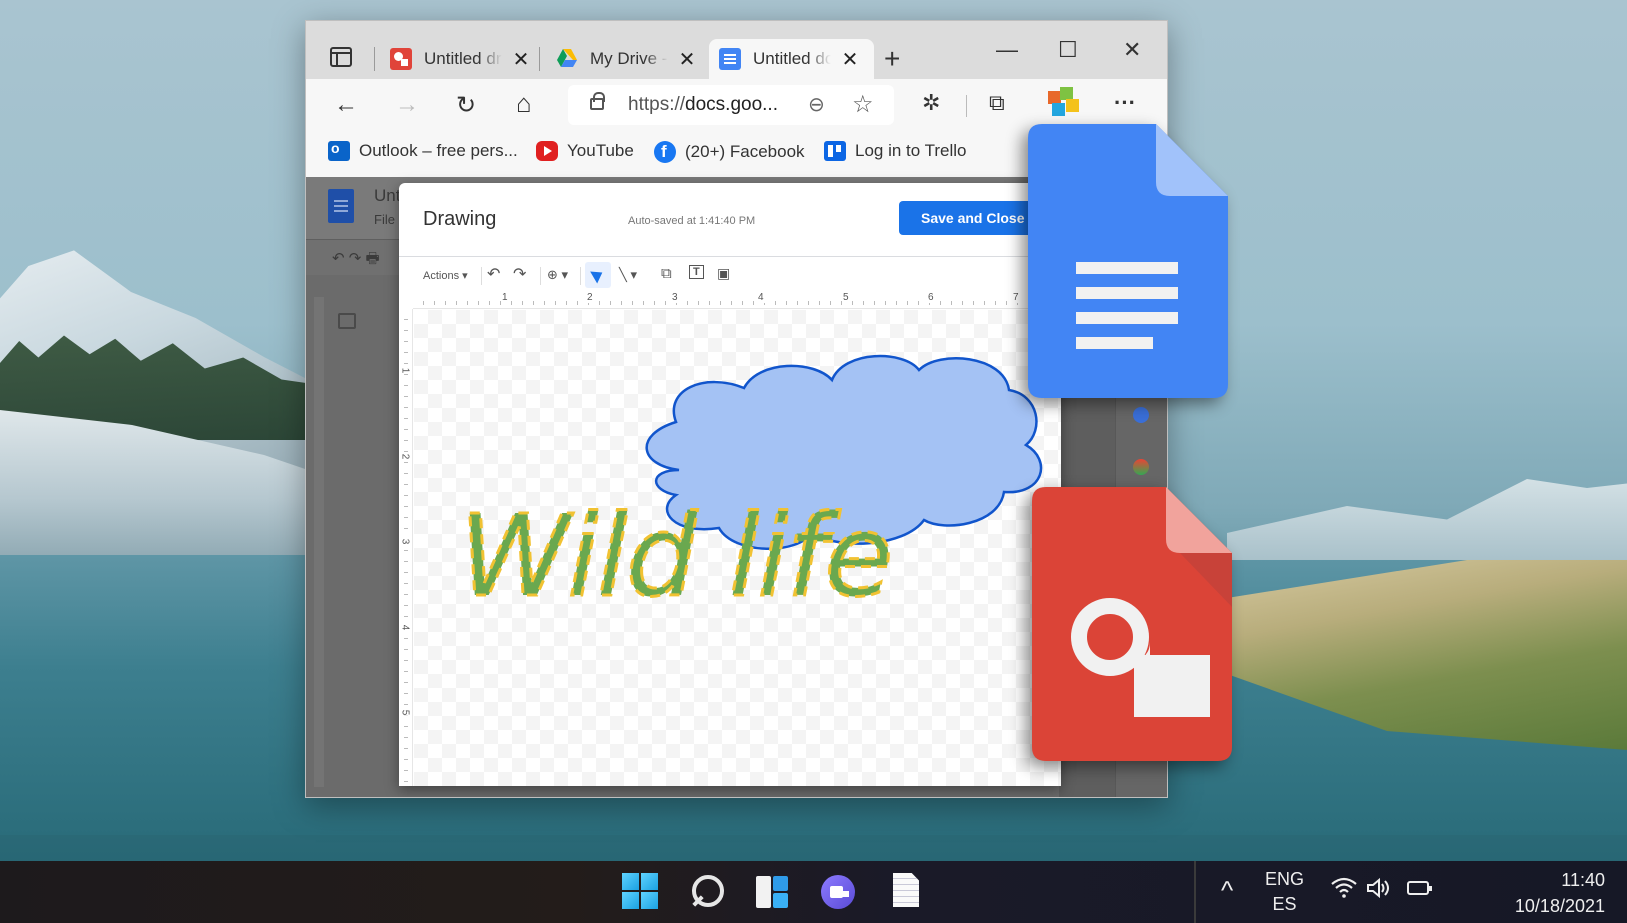  I want to click on wild-life-text: Wild life, so click(676, 557).